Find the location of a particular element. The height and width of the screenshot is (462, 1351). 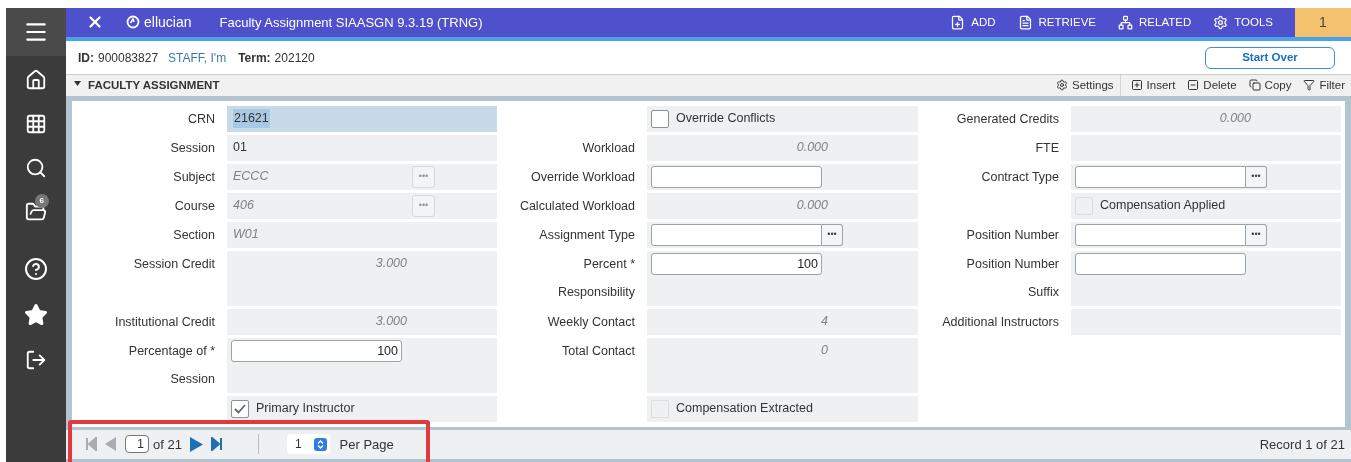

field-label: Override Workload is located at coordinates (583, 177).